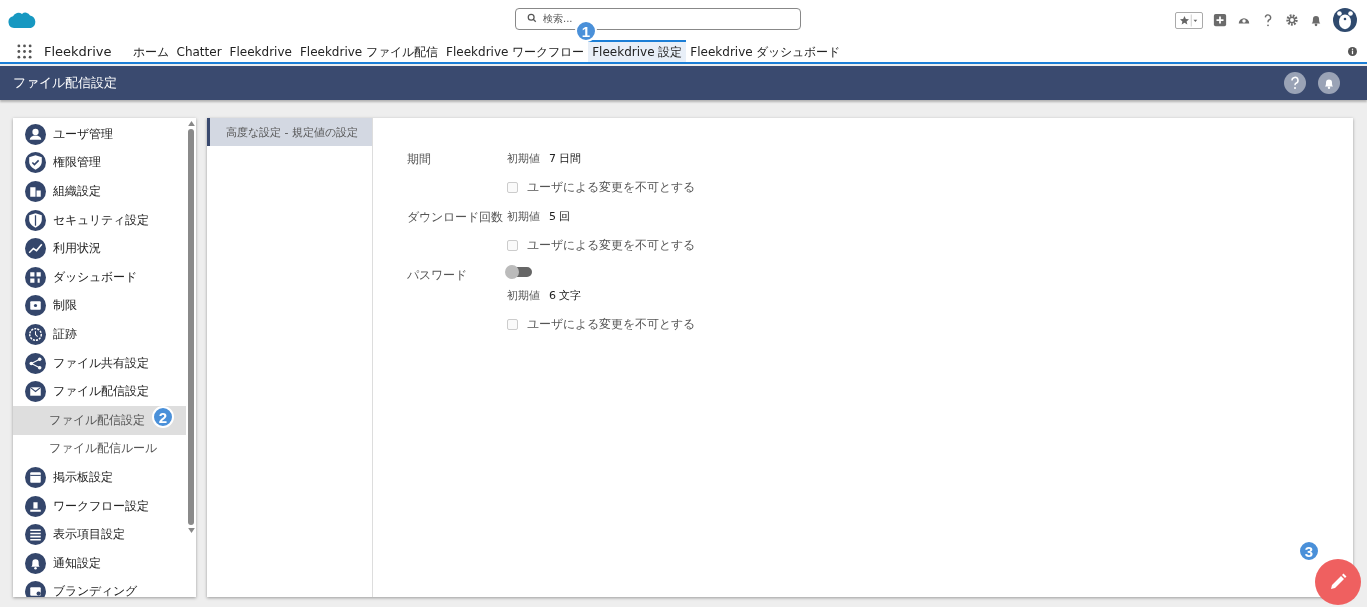 The image size is (1367, 607). Describe the element at coordinates (78, 51) in the screenshot. I see `app-name: Fleekdrive` at that location.